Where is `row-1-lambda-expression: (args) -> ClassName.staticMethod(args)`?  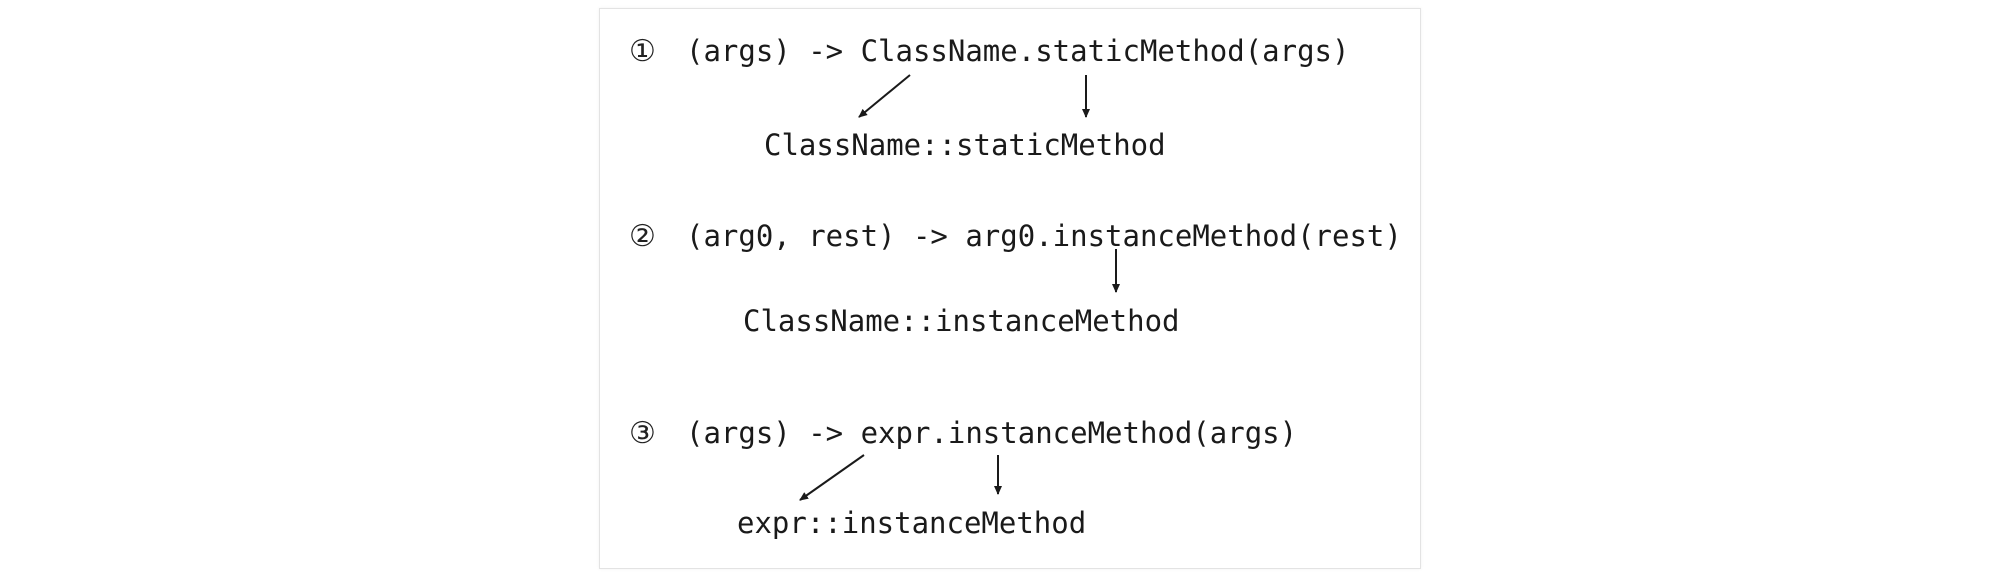
row-1-lambda-expression: (args) -> ClassName.staticMethod(args) is located at coordinates (1018, 51).